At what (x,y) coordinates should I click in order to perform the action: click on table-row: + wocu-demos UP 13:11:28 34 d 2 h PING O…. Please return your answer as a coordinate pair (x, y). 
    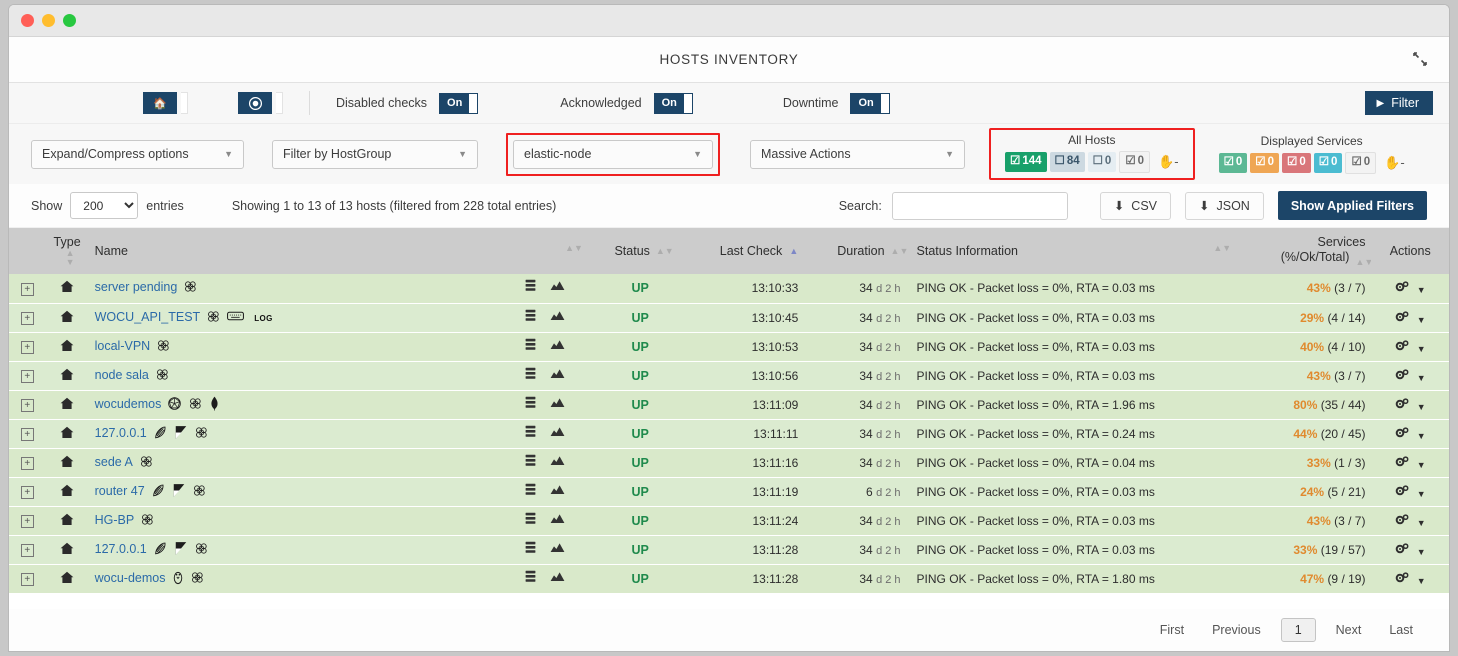
    Looking at the image, I should click on (729, 579).